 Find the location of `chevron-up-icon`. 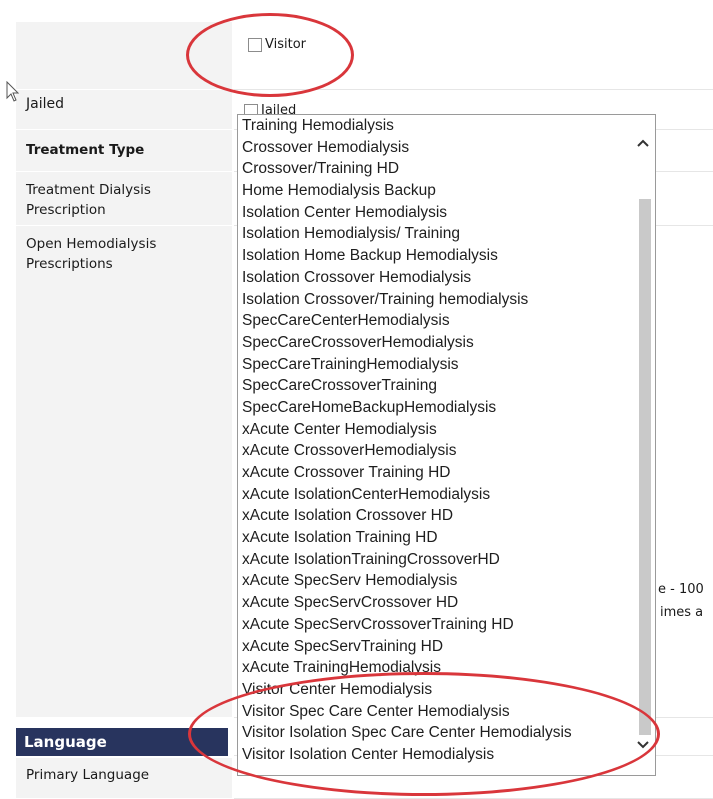

chevron-up-icon is located at coordinates (643, 144).